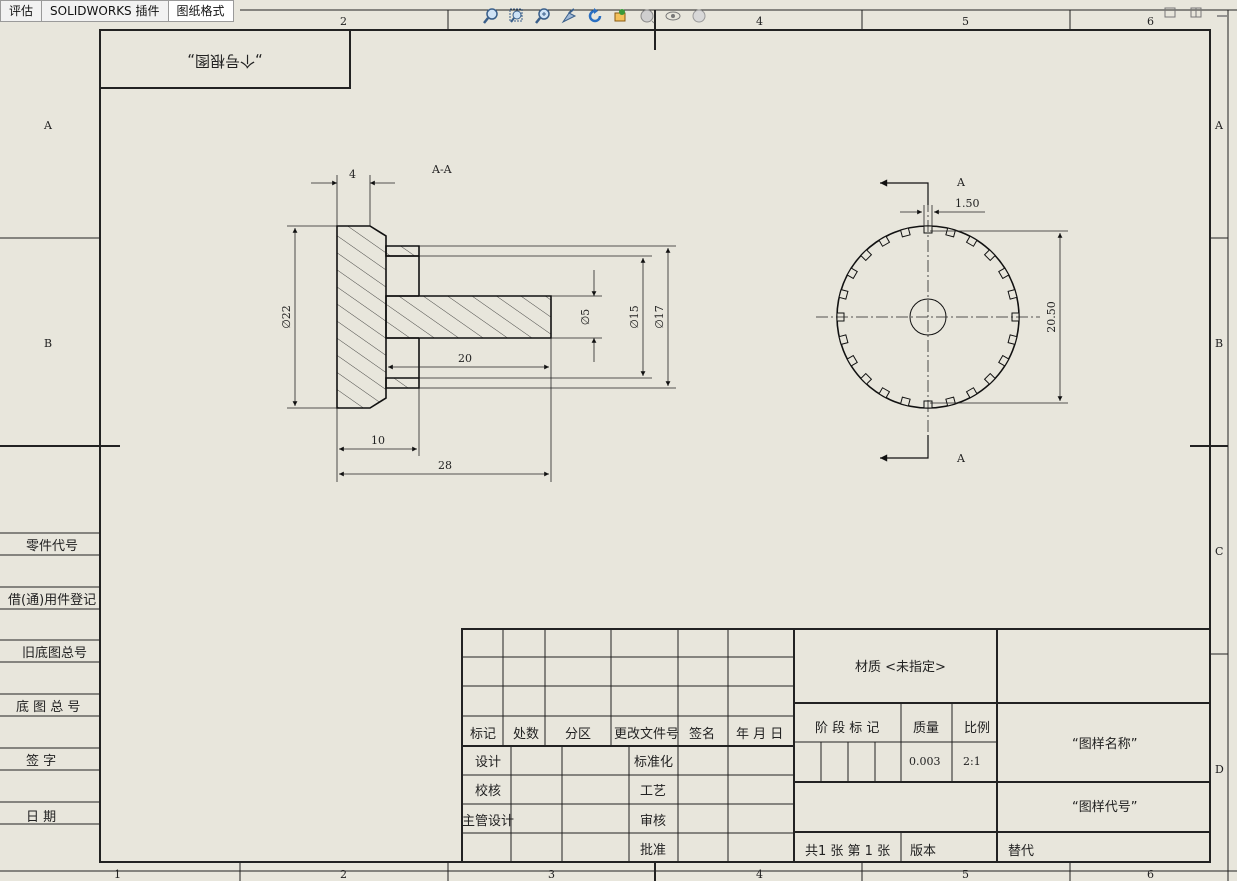 This screenshot has width=1237, height=881. I want to click on cut-label-bottom: A, so click(961, 458).